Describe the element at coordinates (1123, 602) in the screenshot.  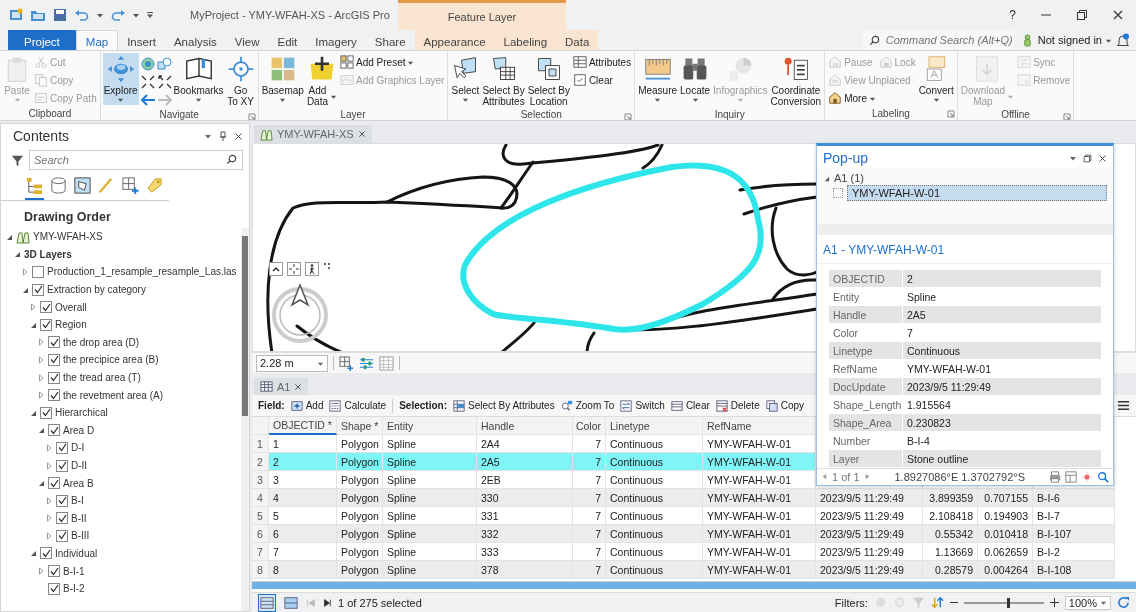
I see `refresh-icon` at that location.